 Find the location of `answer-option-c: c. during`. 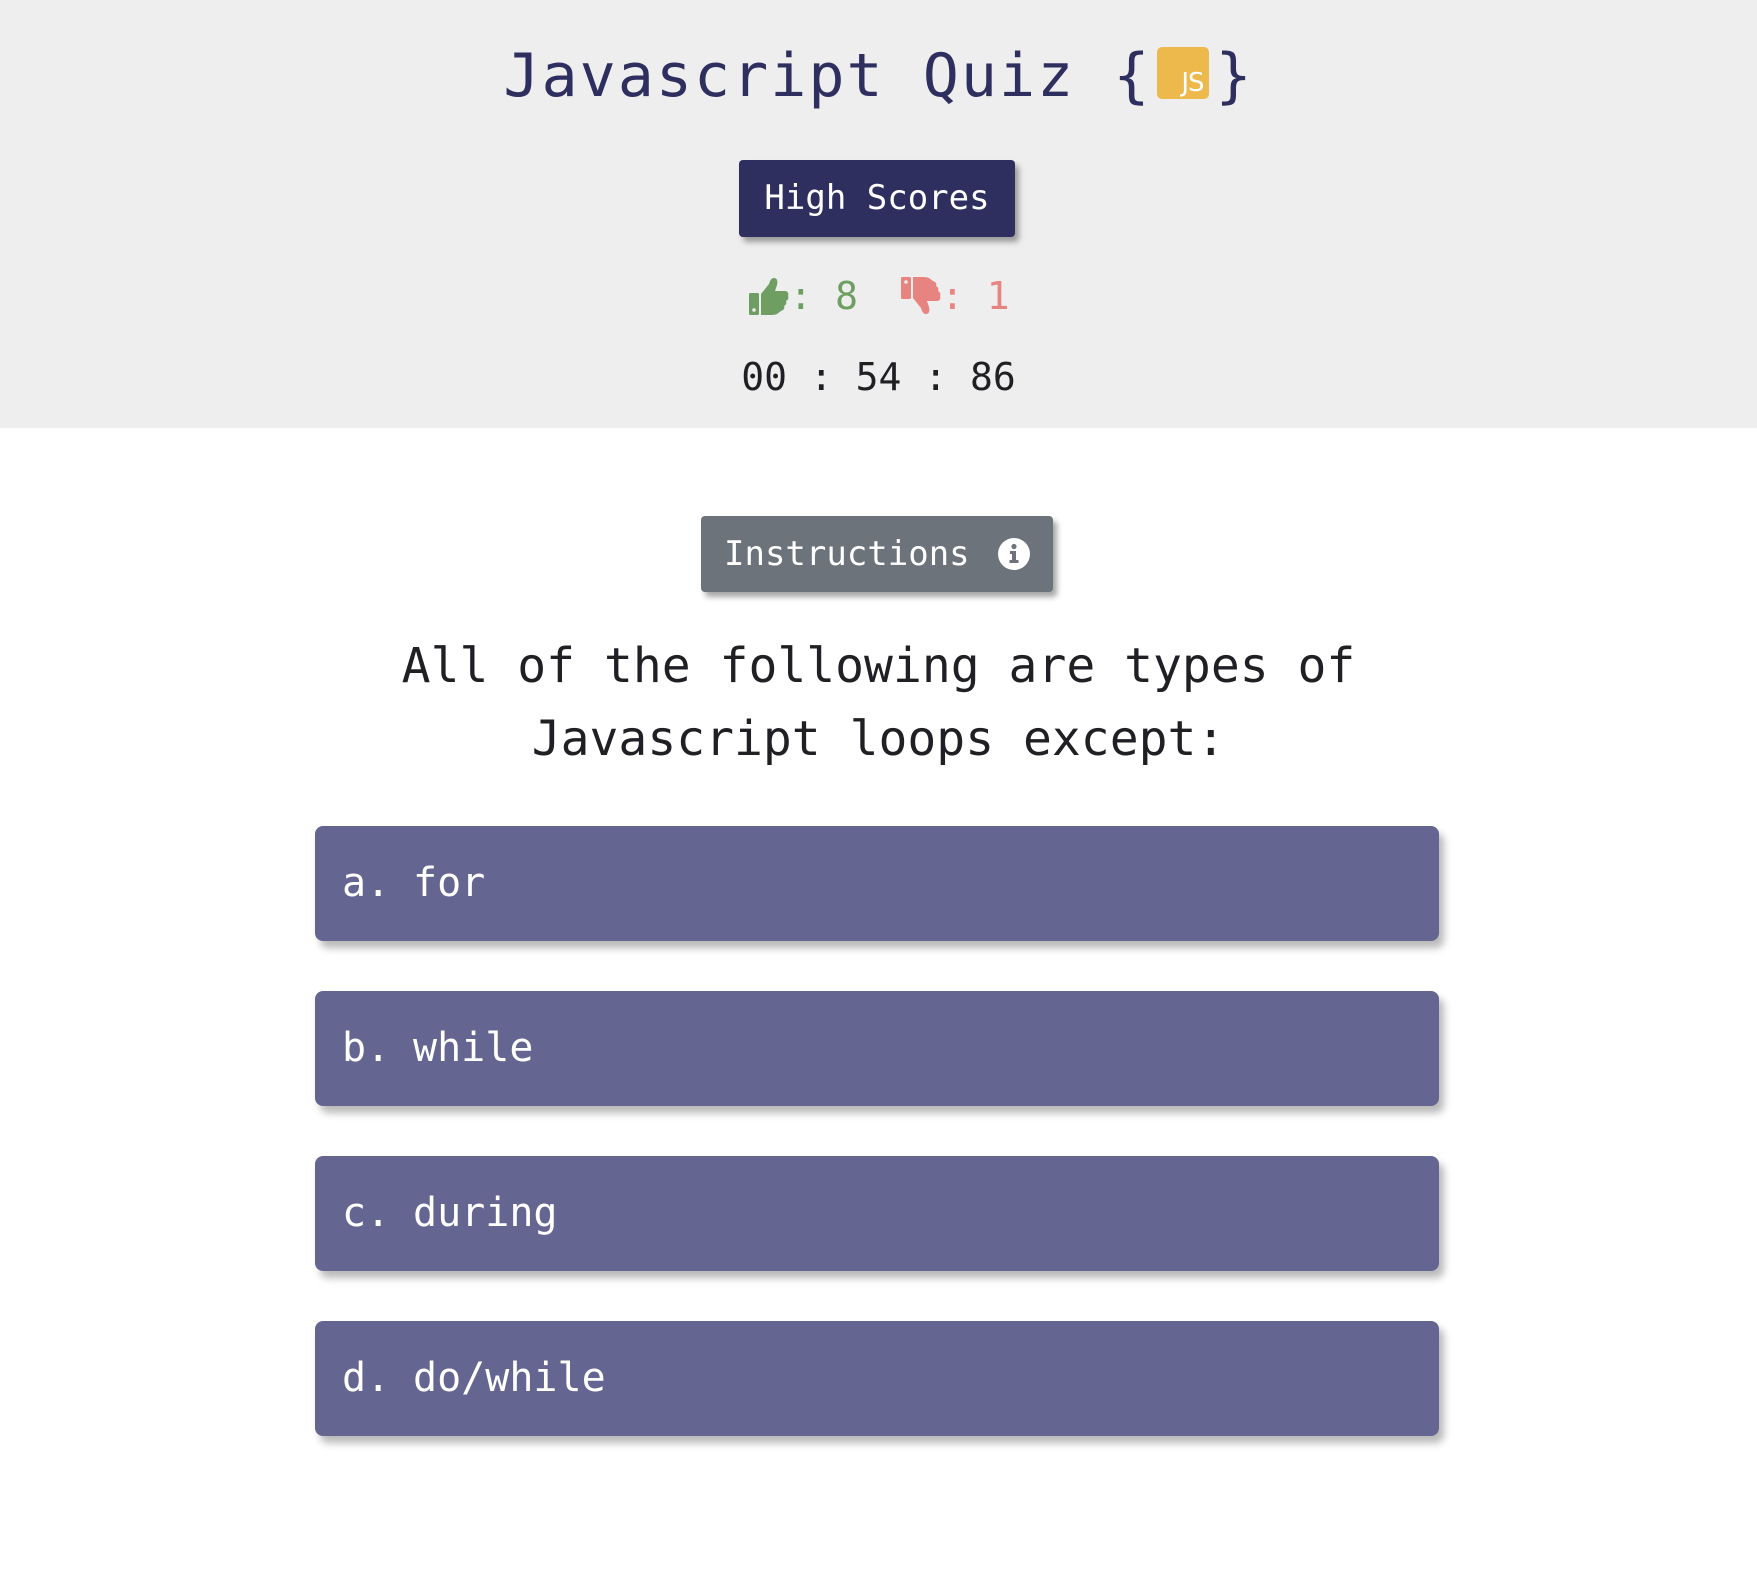

answer-option-c: c. during is located at coordinates (877, 1213).